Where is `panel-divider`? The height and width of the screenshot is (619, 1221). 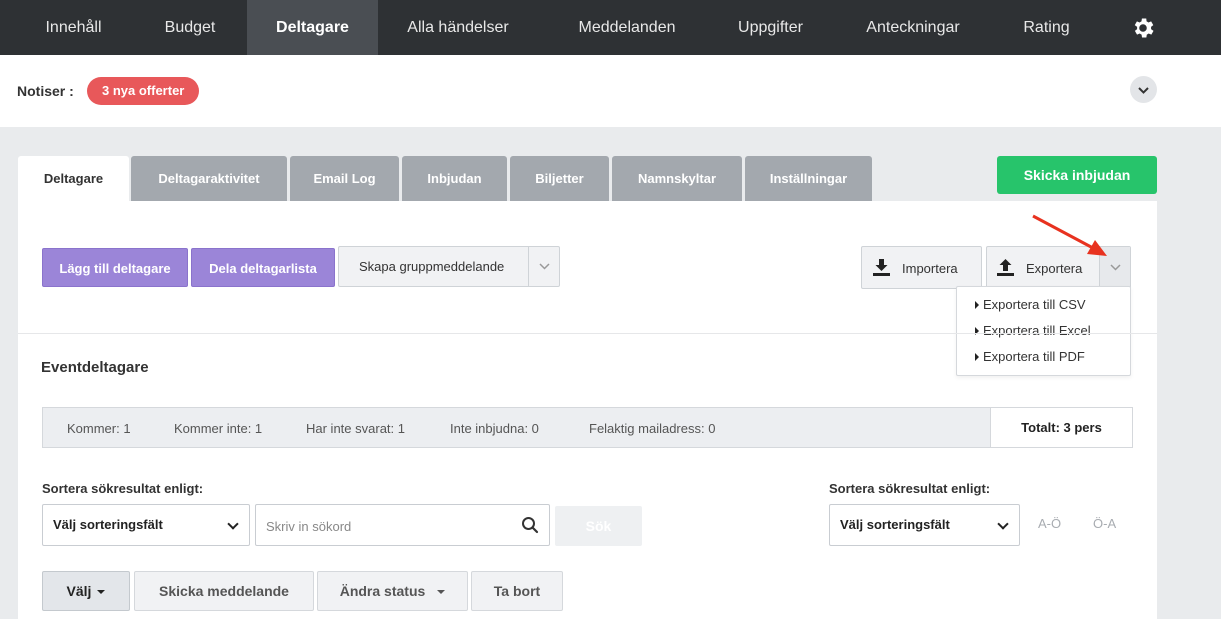
panel-divider is located at coordinates (587, 333).